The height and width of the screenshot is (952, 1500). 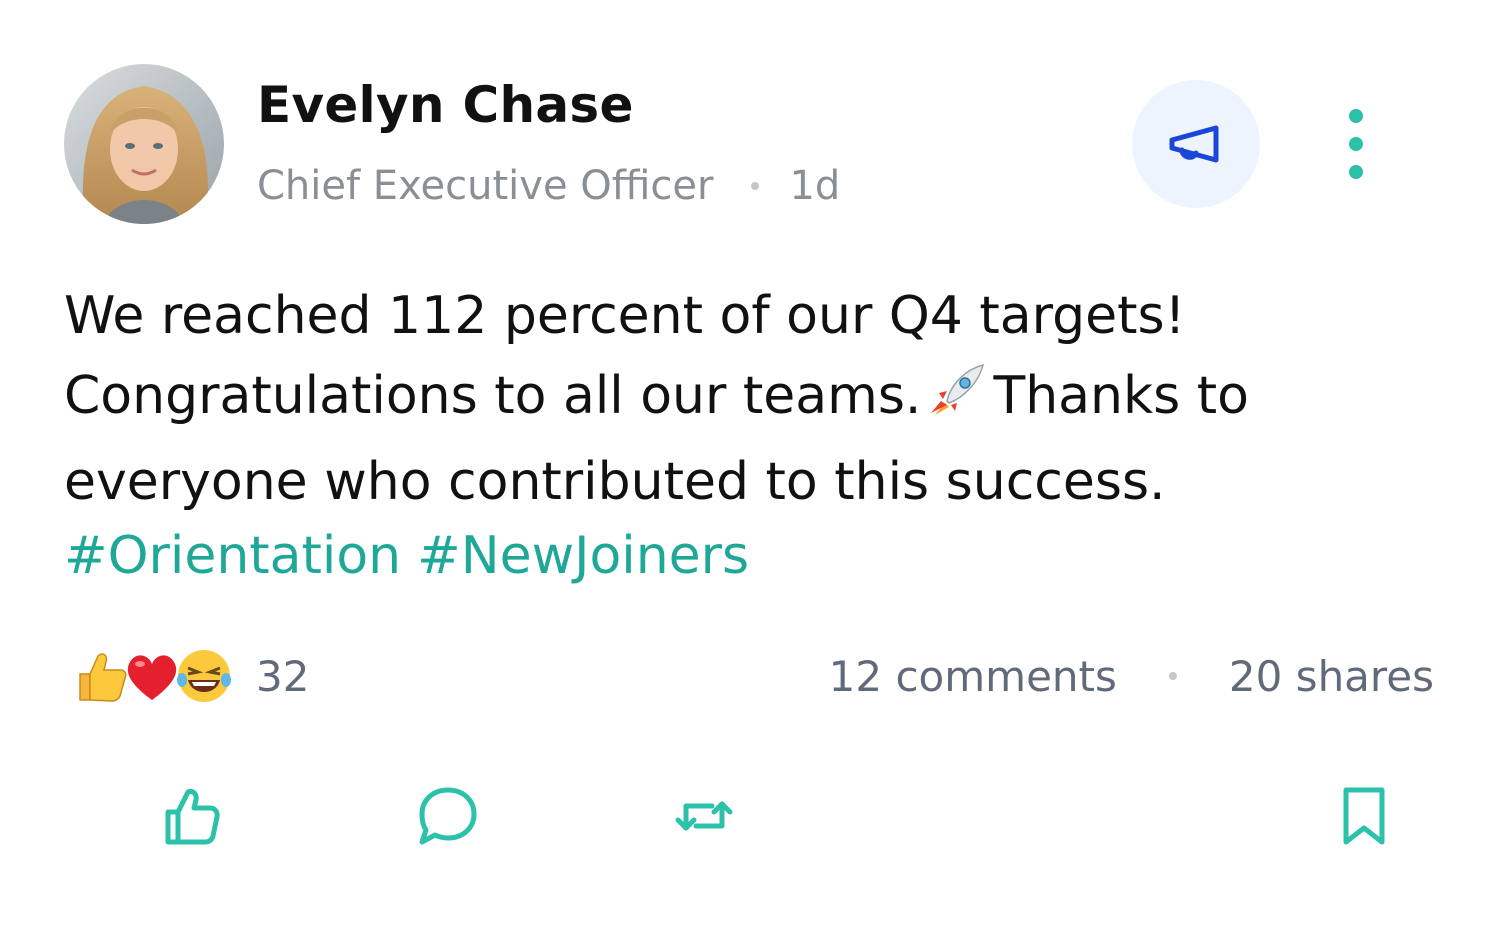 I want to click on repost-icon, so click(x=704, y=816).